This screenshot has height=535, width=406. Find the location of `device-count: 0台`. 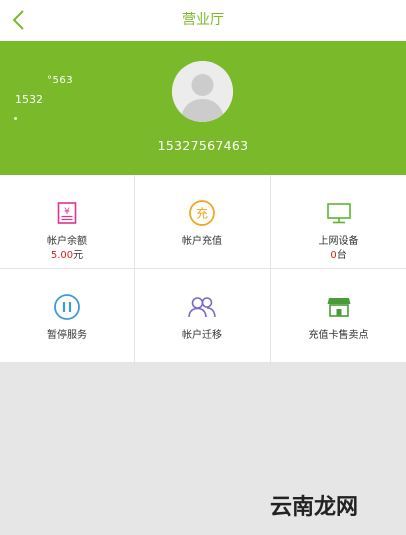

device-count: 0台 is located at coordinates (338, 255).